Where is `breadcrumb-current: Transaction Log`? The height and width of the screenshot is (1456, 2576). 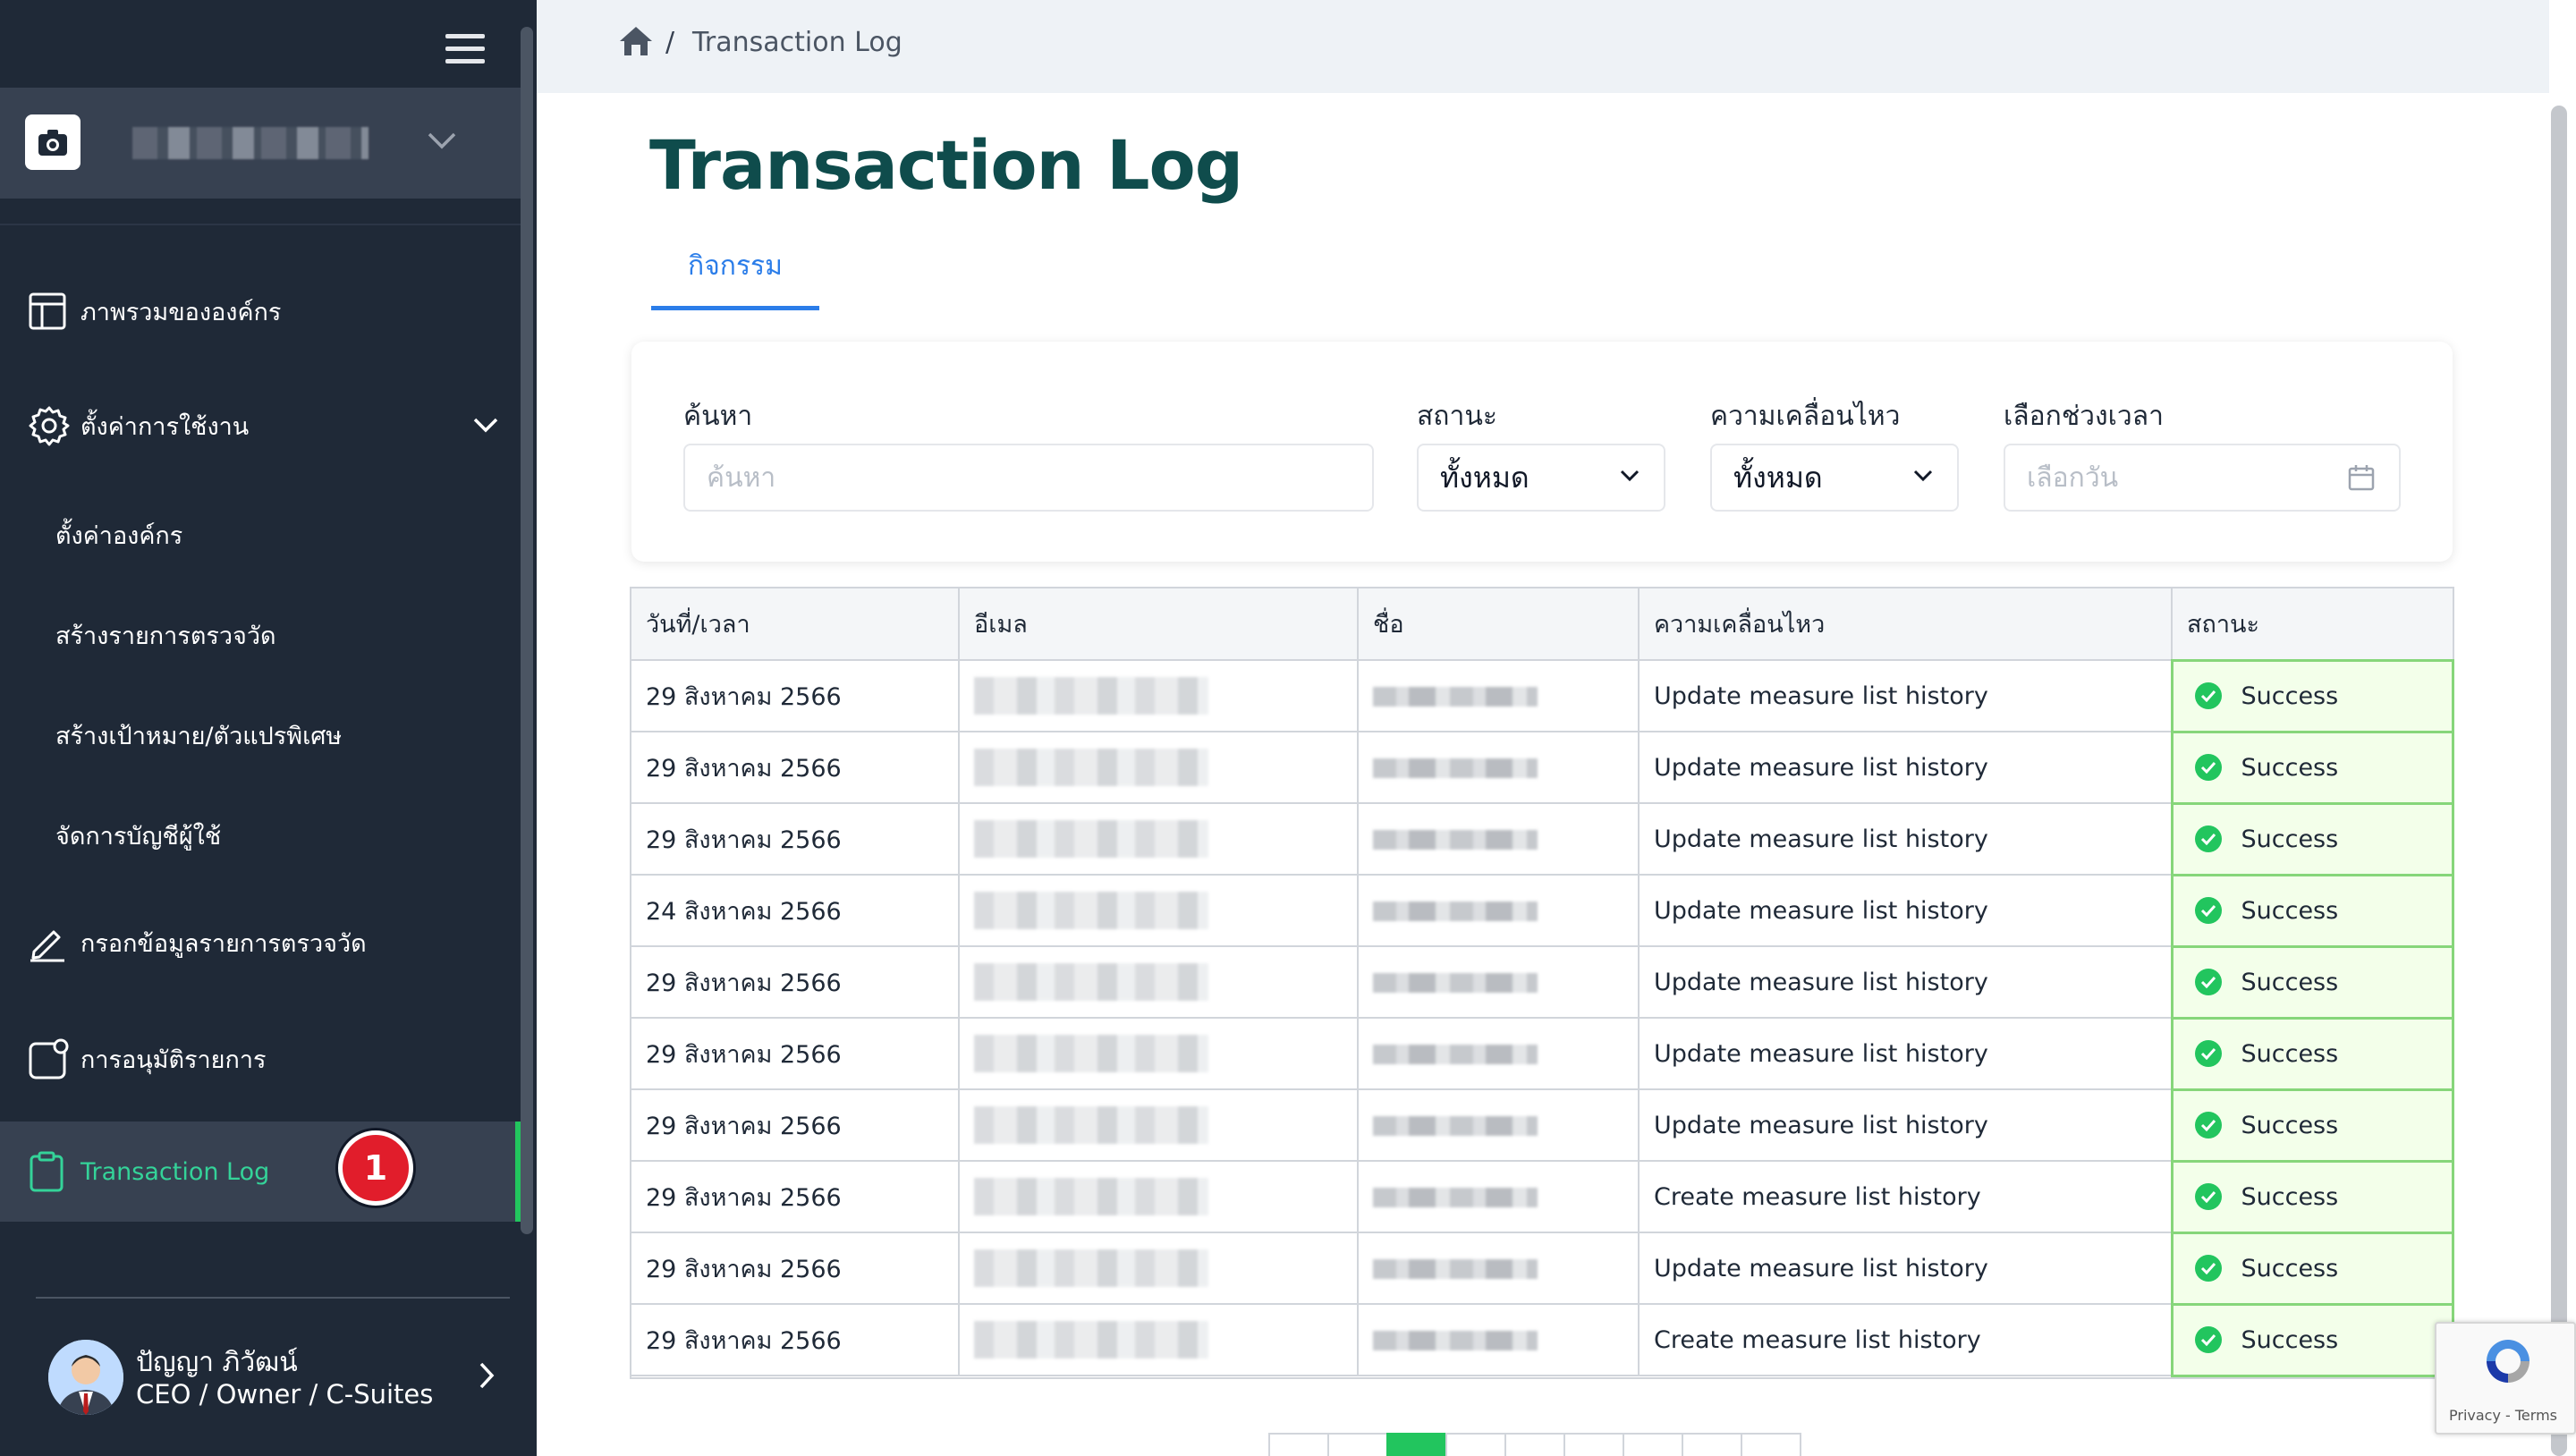
breadcrumb-current: Transaction Log is located at coordinates (797, 42).